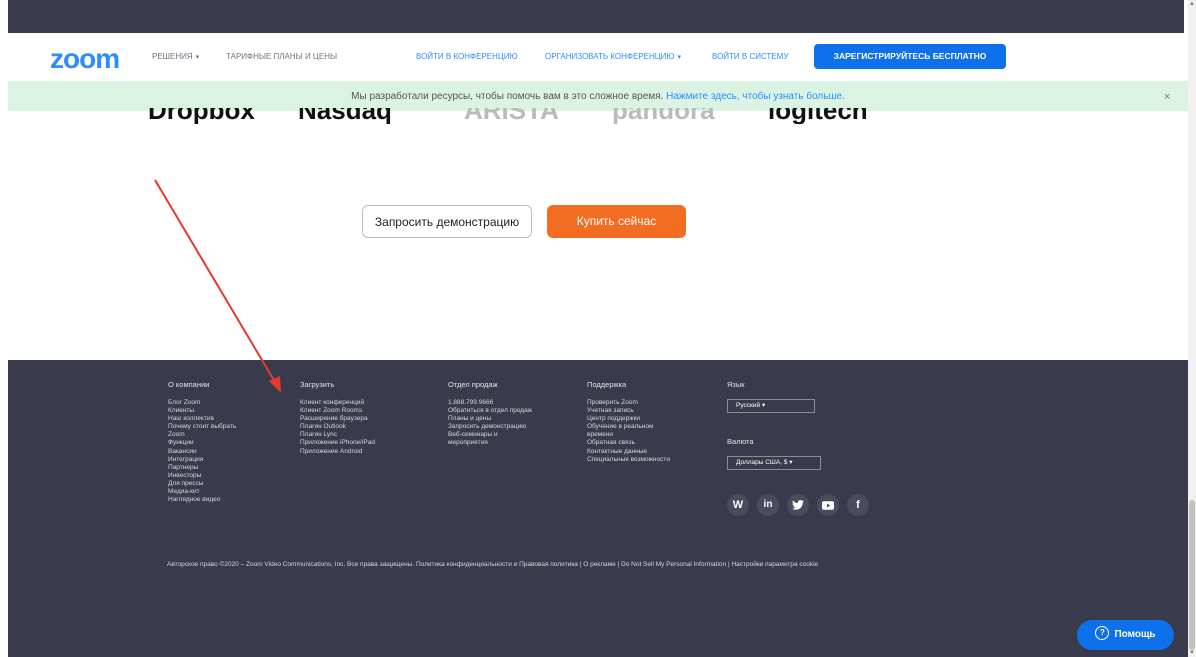  Describe the element at coordinates (1192, 328) in the screenshot. I see `page-scrollbar: ▲ ▼` at that location.